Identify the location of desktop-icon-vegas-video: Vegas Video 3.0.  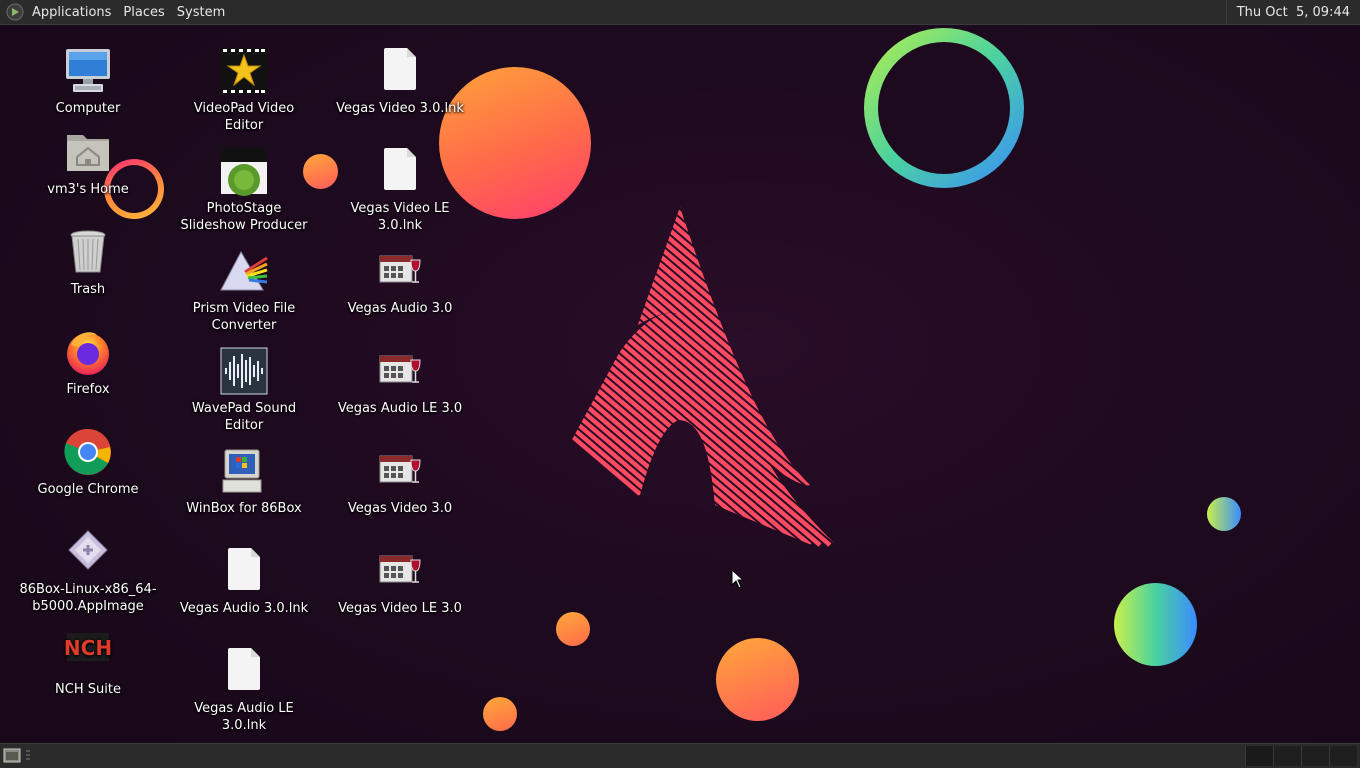
(400, 481).